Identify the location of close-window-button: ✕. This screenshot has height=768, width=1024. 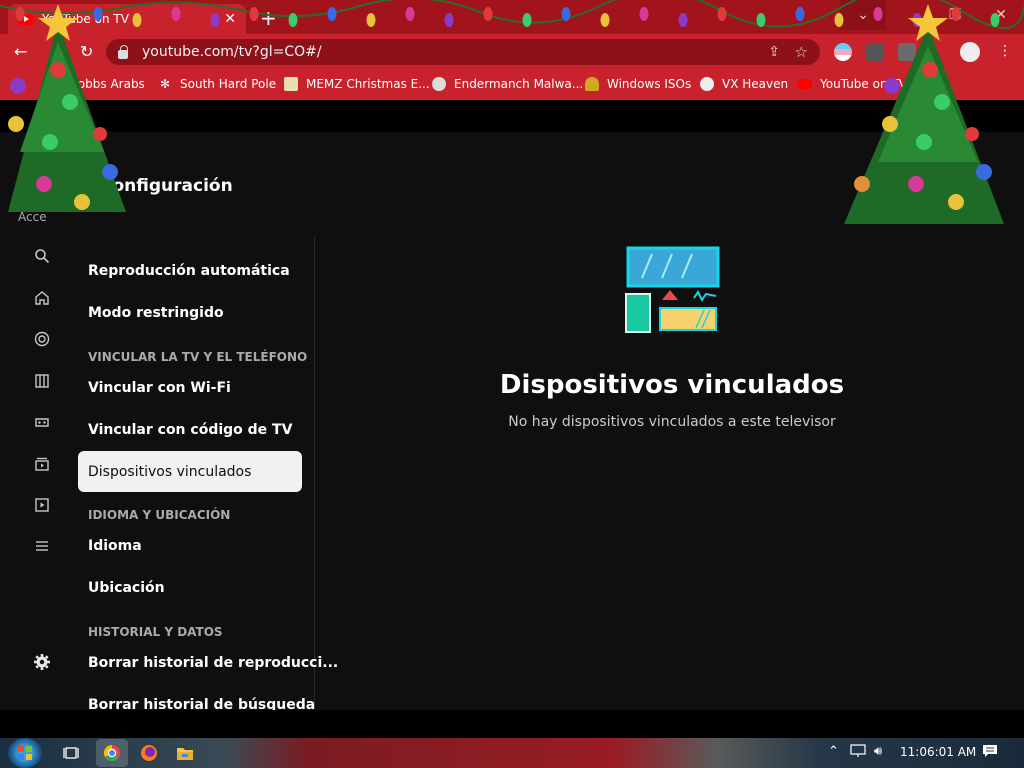
(1001, 15).